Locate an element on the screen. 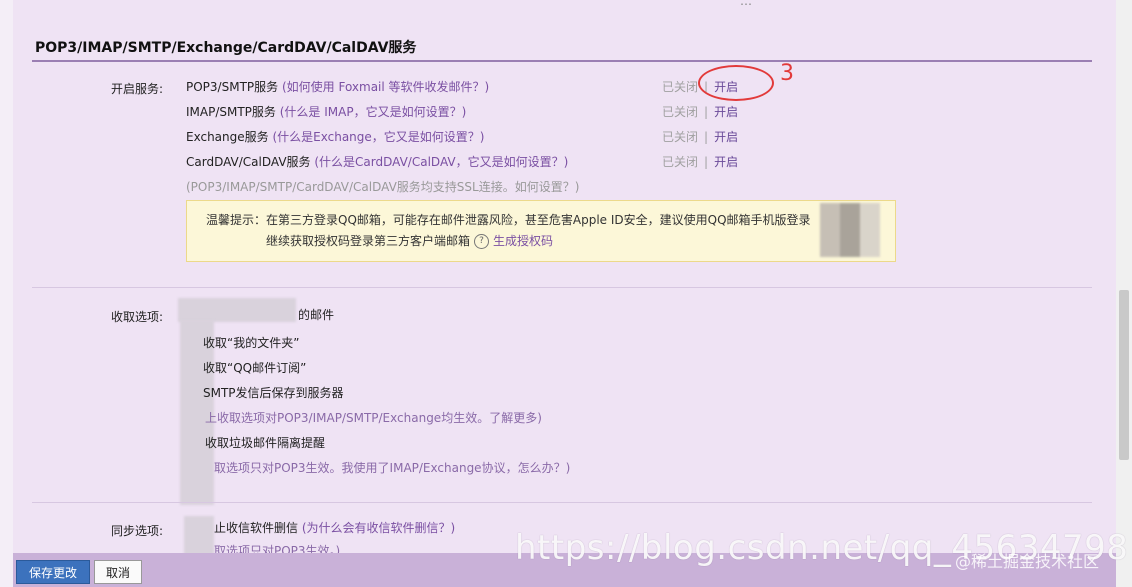  enable-imap-link: 开启 is located at coordinates (726, 112).